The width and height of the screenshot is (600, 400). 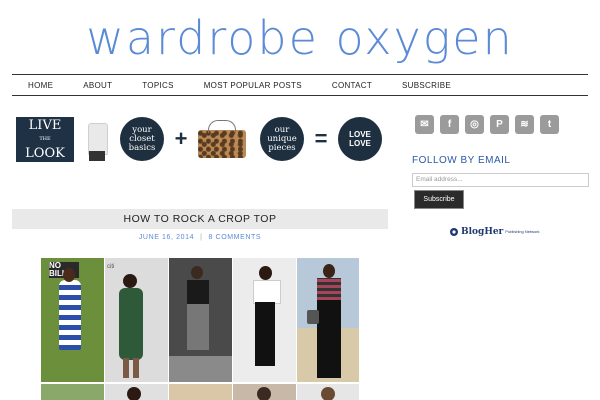 I want to click on twitter-icon: t, so click(x=549, y=124).